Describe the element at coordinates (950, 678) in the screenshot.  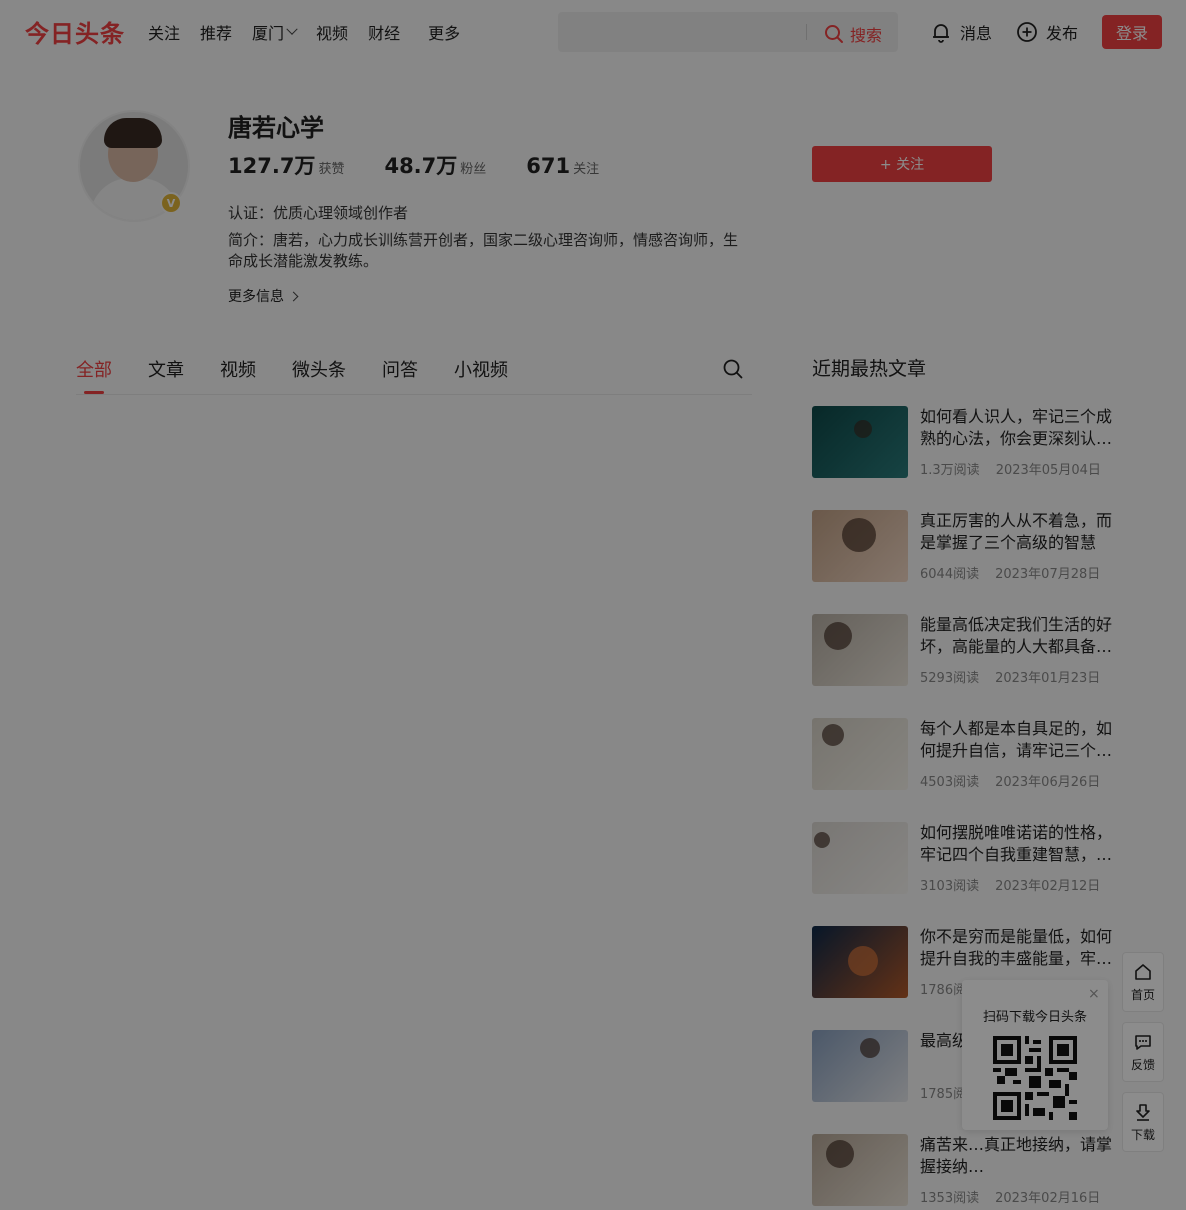
I see `article-reads: 5293阅读` at that location.